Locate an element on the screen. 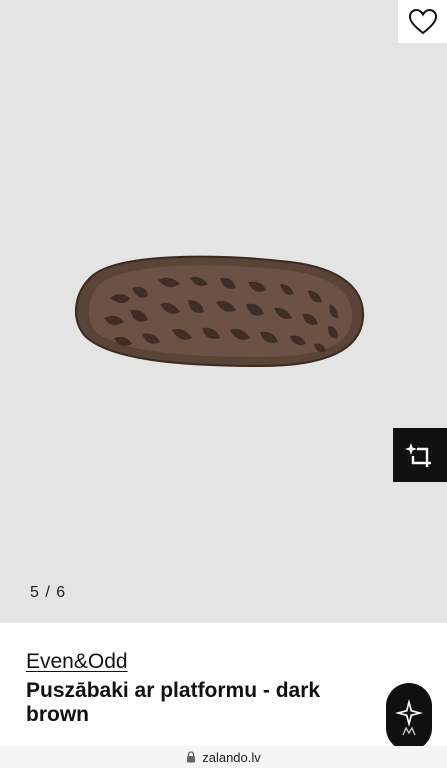 The height and width of the screenshot is (768, 447). sparkle-logo-icon is located at coordinates (409, 717).